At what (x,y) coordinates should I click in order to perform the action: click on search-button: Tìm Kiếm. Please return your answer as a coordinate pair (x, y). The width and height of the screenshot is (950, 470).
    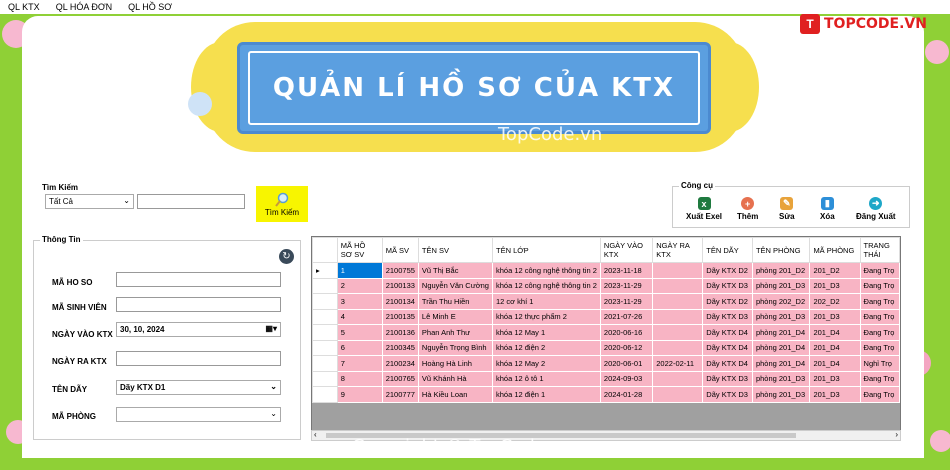
    Looking at the image, I should click on (282, 204).